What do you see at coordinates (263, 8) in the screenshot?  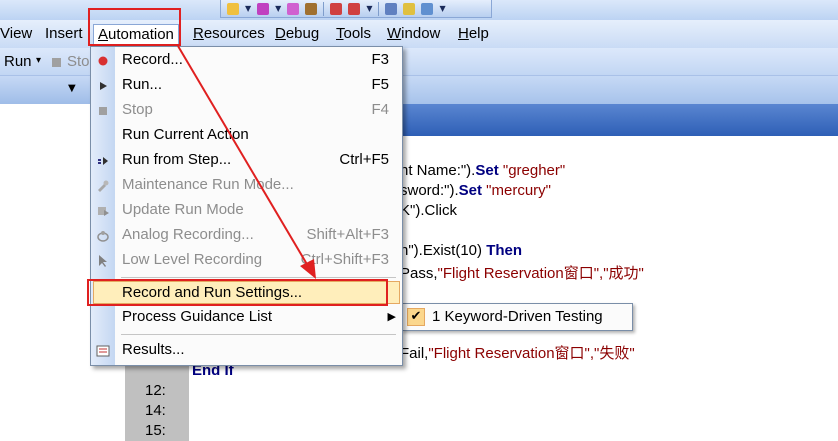 I see `object-icon` at bounding box center [263, 8].